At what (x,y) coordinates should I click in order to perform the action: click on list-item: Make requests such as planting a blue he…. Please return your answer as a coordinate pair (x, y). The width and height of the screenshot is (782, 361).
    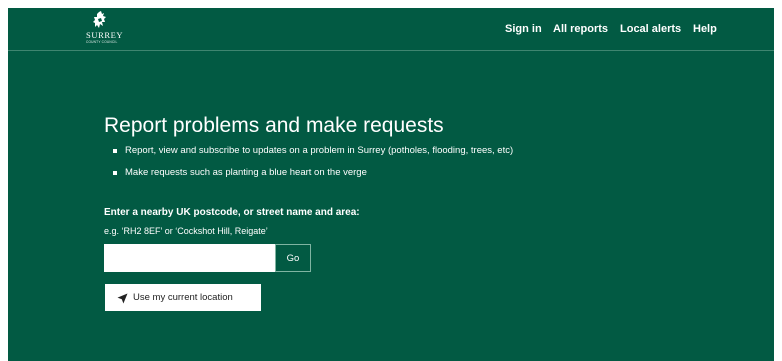
    Looking at the image, I should click on (308, 172).